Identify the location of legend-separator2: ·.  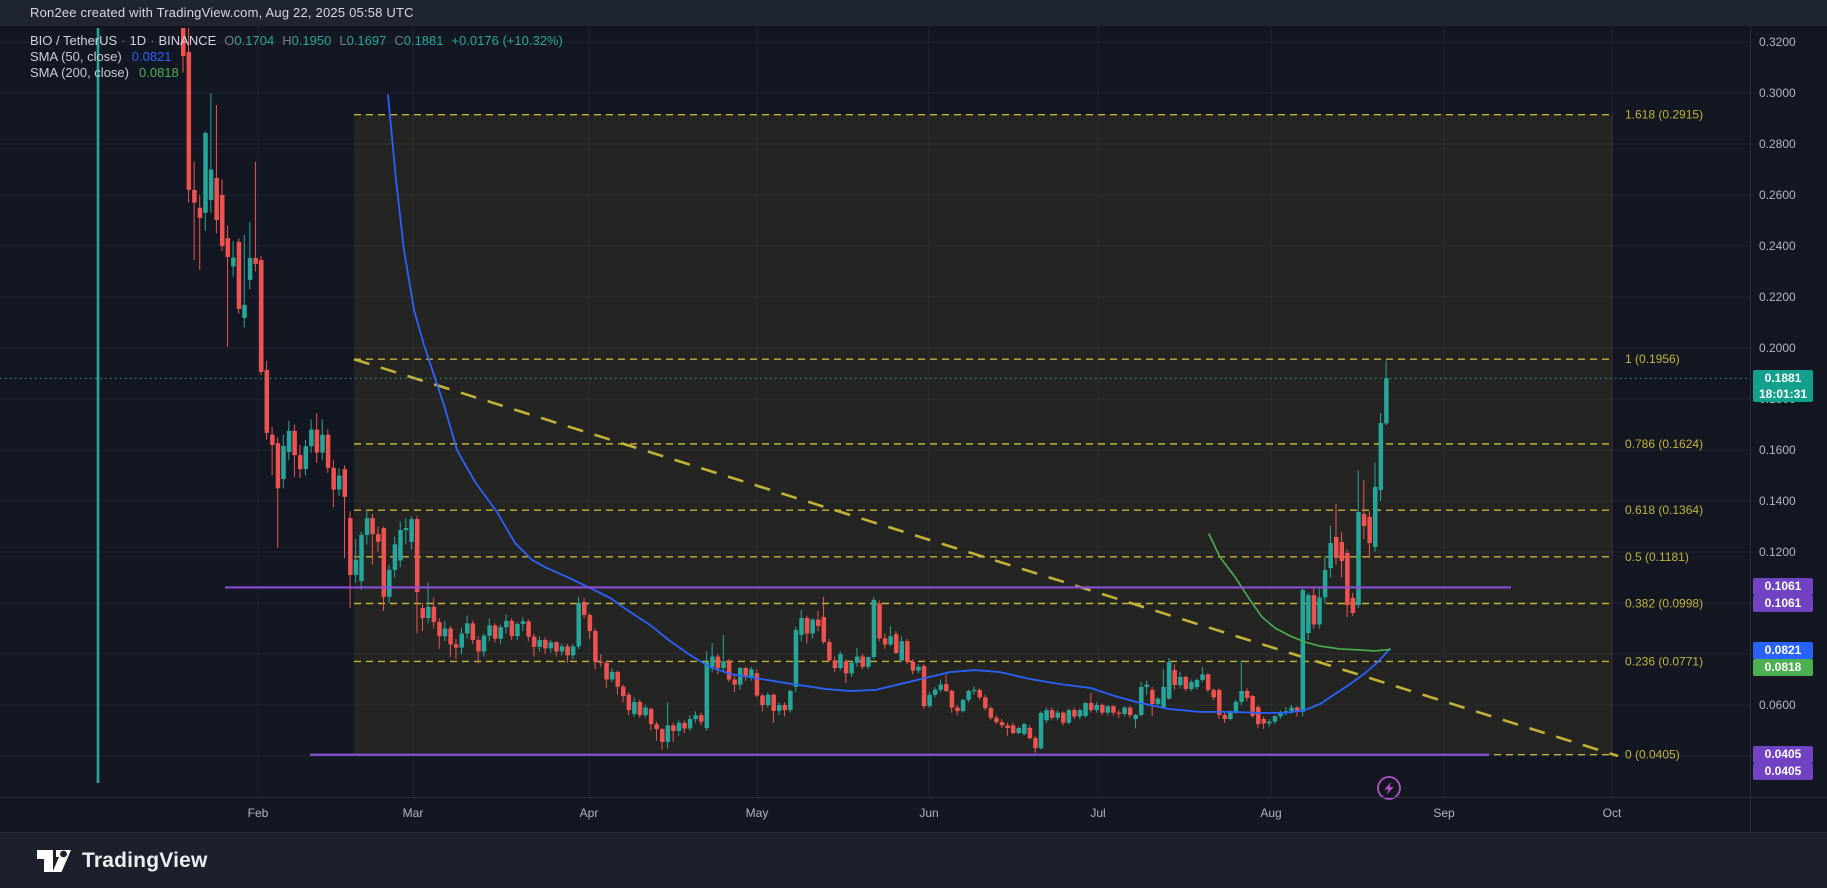
(152, 40).